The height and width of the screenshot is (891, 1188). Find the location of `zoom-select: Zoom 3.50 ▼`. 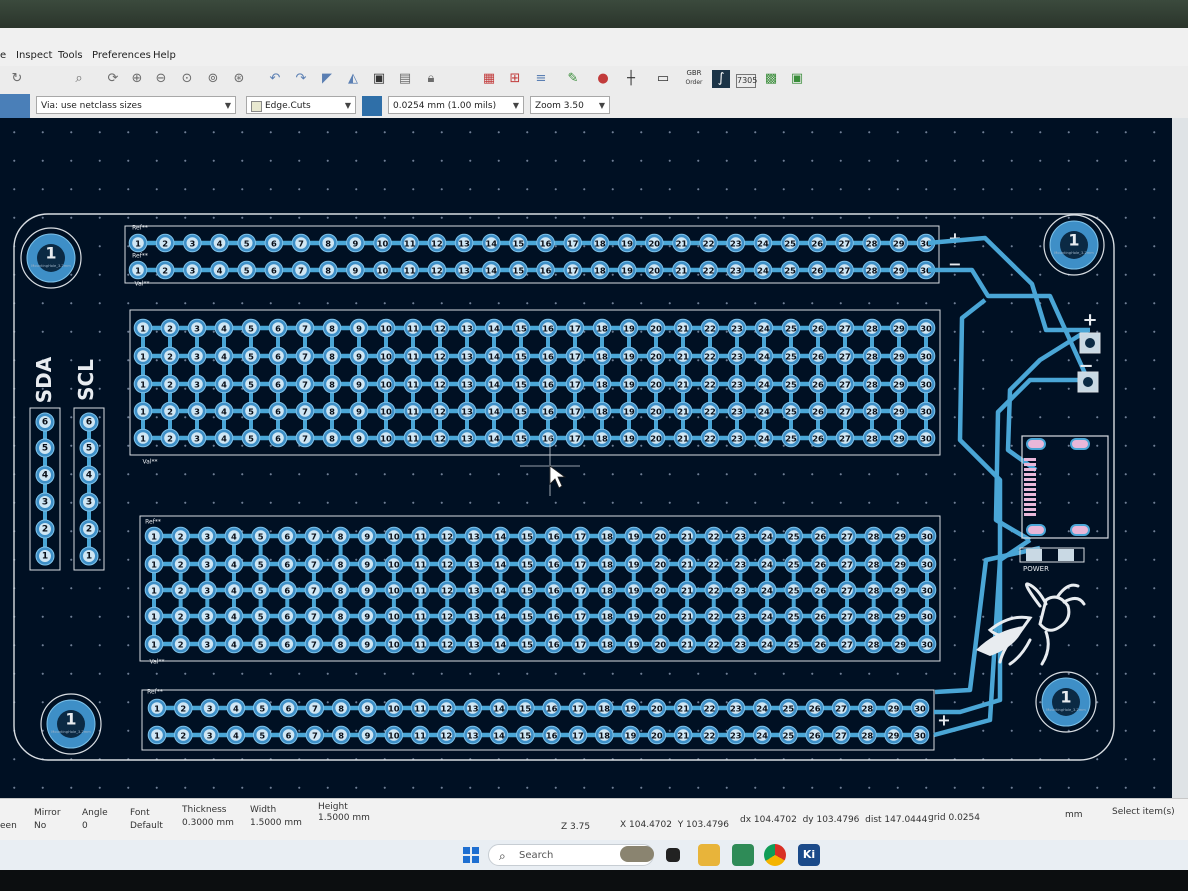

zoom-select: Zoom 3.50 ▼ is located at coordinates (570, 105).